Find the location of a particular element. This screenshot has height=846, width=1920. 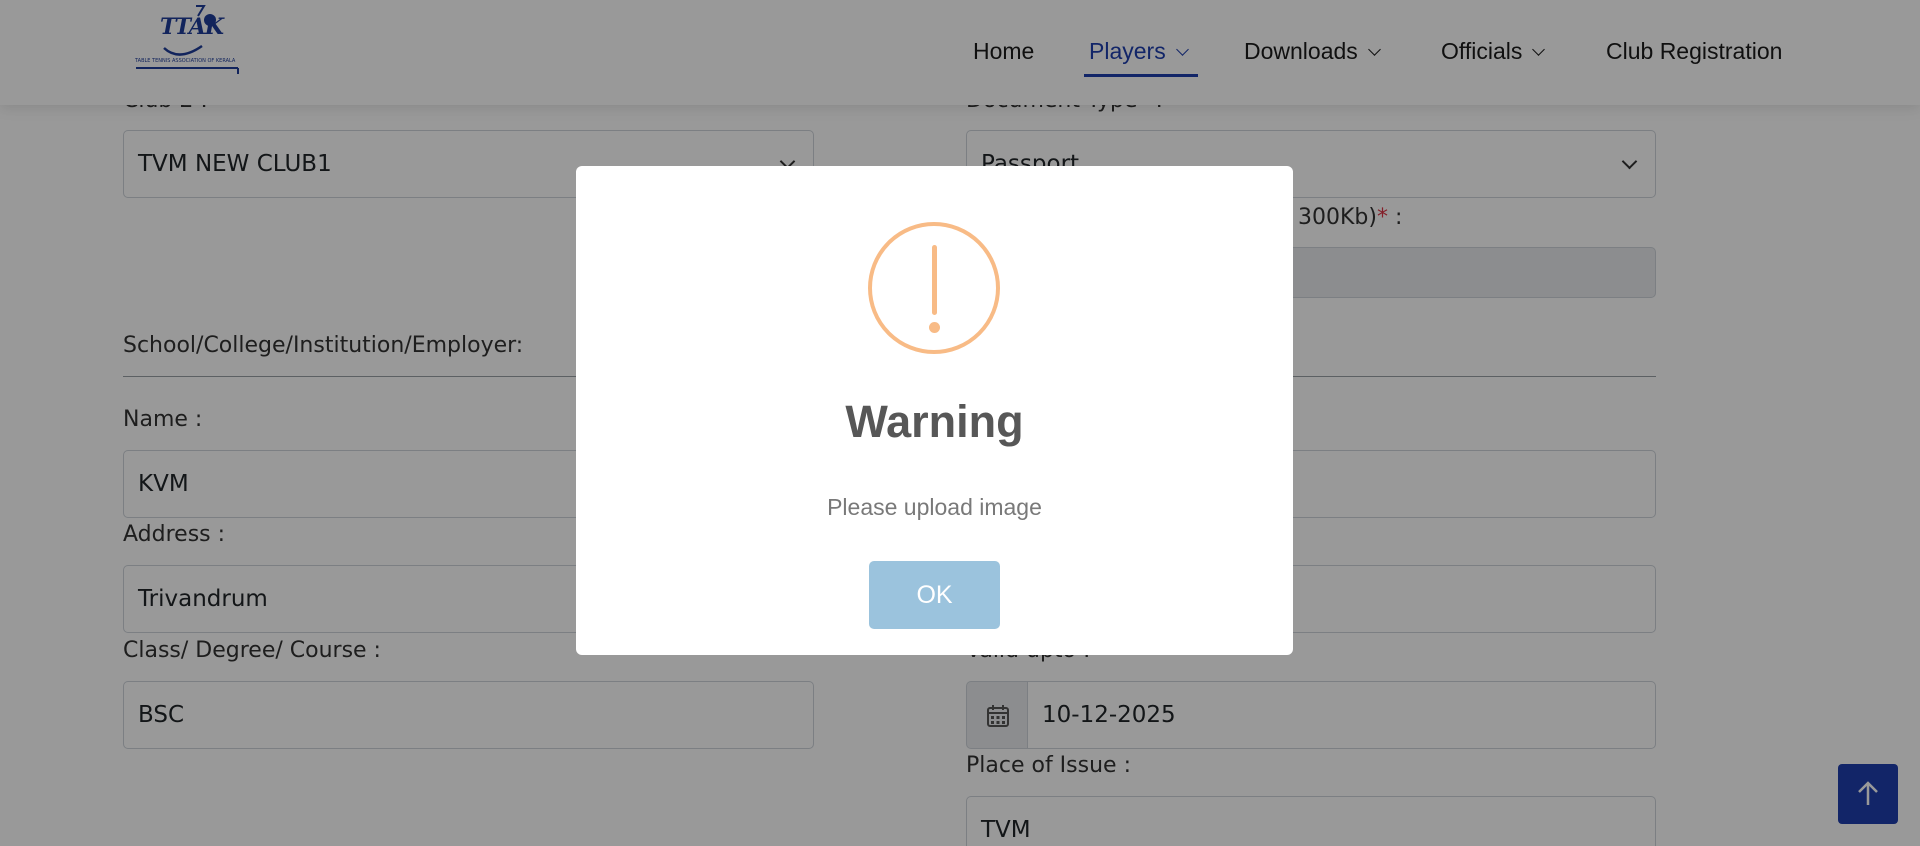

warning-icon is located at coordinates (934, 288).